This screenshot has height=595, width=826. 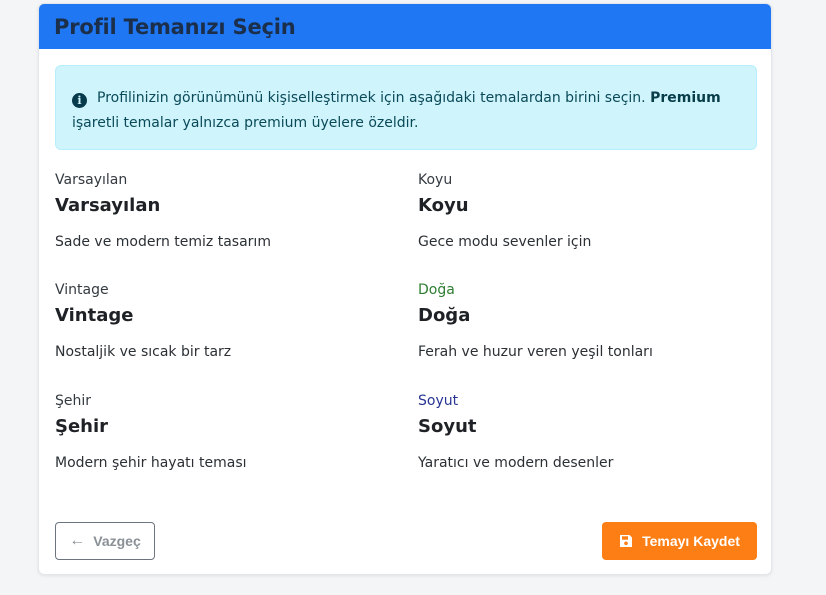 What do you see at coordinates (163, 242) in the screenshot?
I see `theme-description: Sade ve modern temiz tasarım` at bounding box center [163, 242].